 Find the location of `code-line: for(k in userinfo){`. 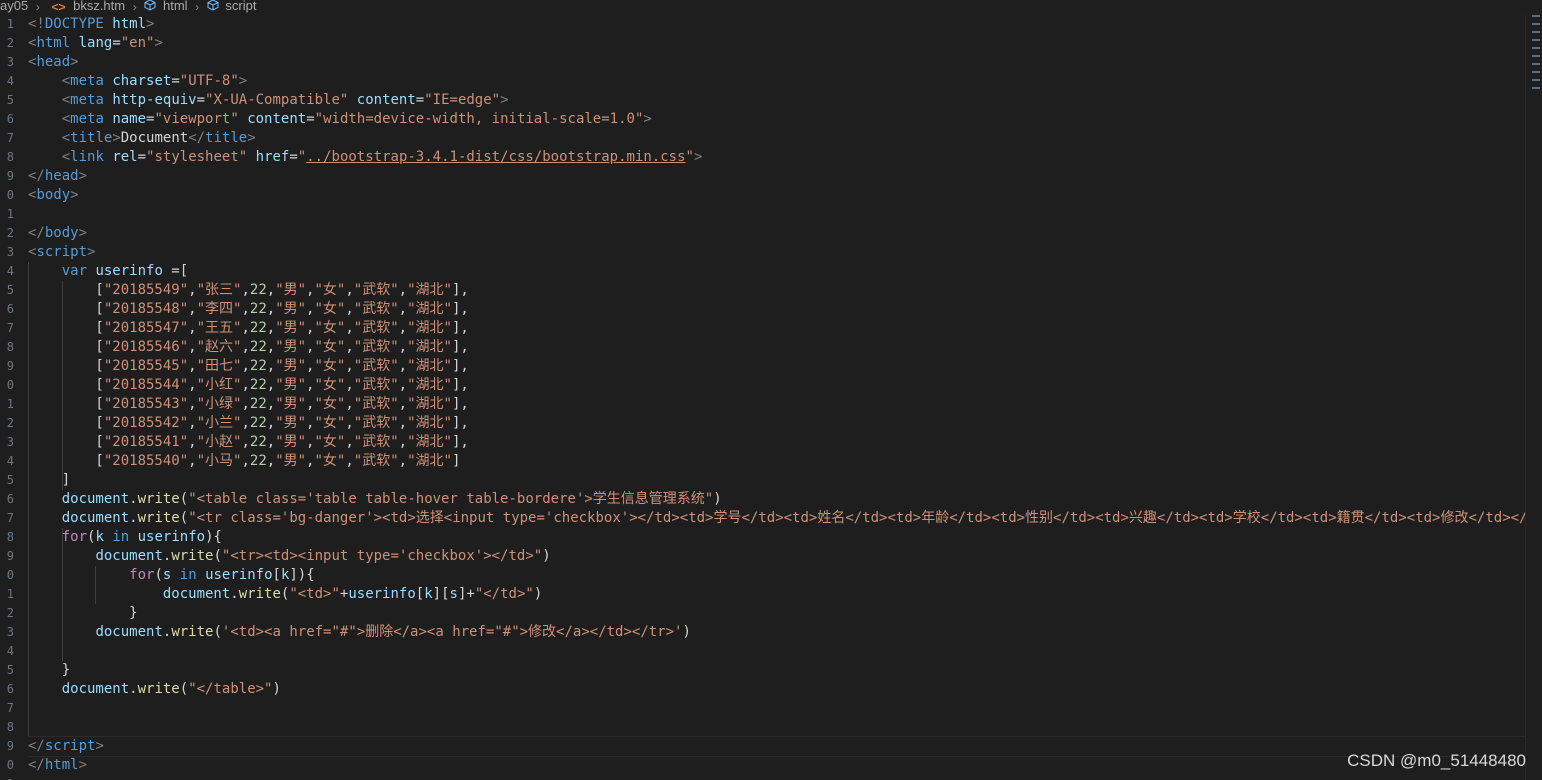

code-line: for(k in userinfo){ is located at coordinates (776, 537).